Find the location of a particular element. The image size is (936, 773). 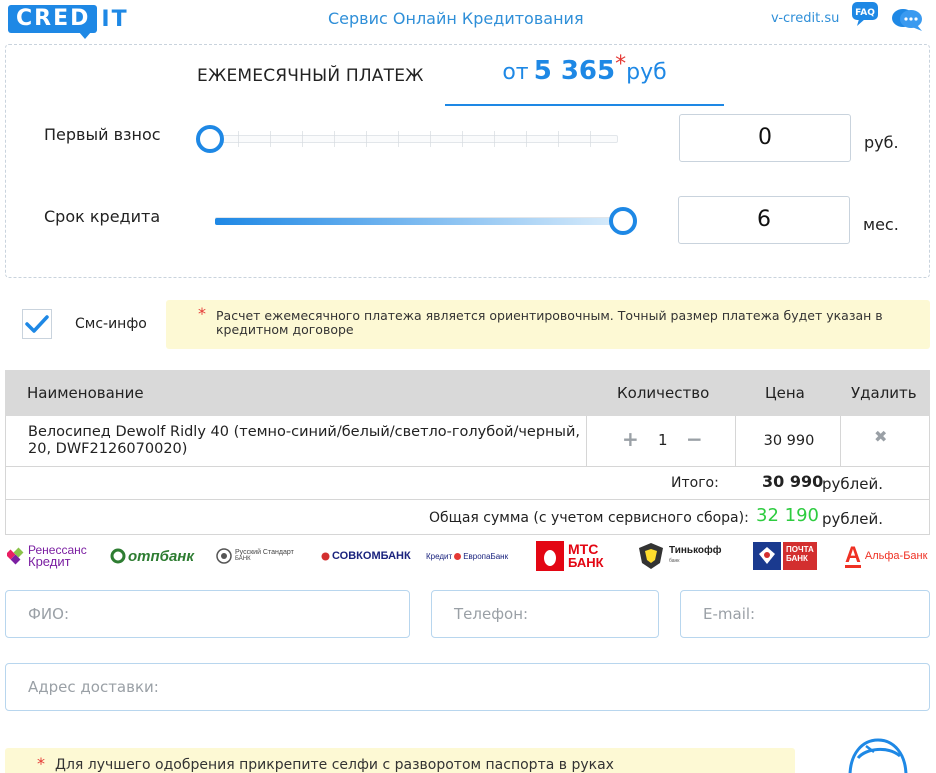

selfie-avatar-icon is located at coordinates (879, 754).